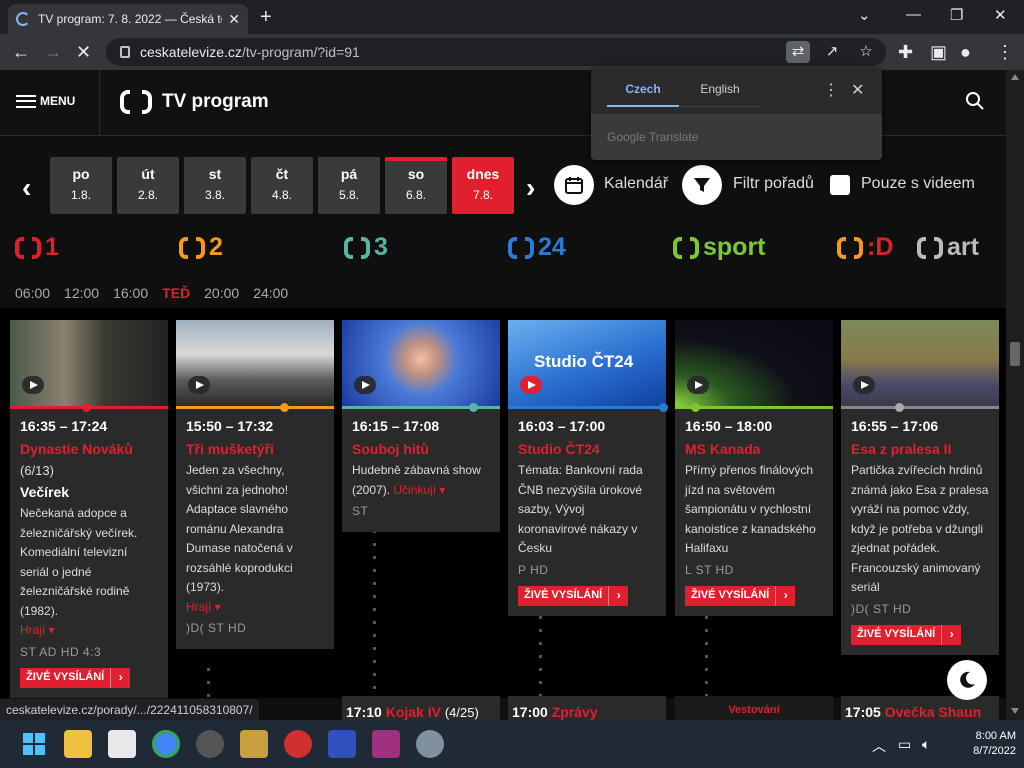 Image resolution: width=1024 pixels, height=768 pixels. Describe the element at coordinates (574, 185) in the screenshot. I see `calendar-button` at that location.